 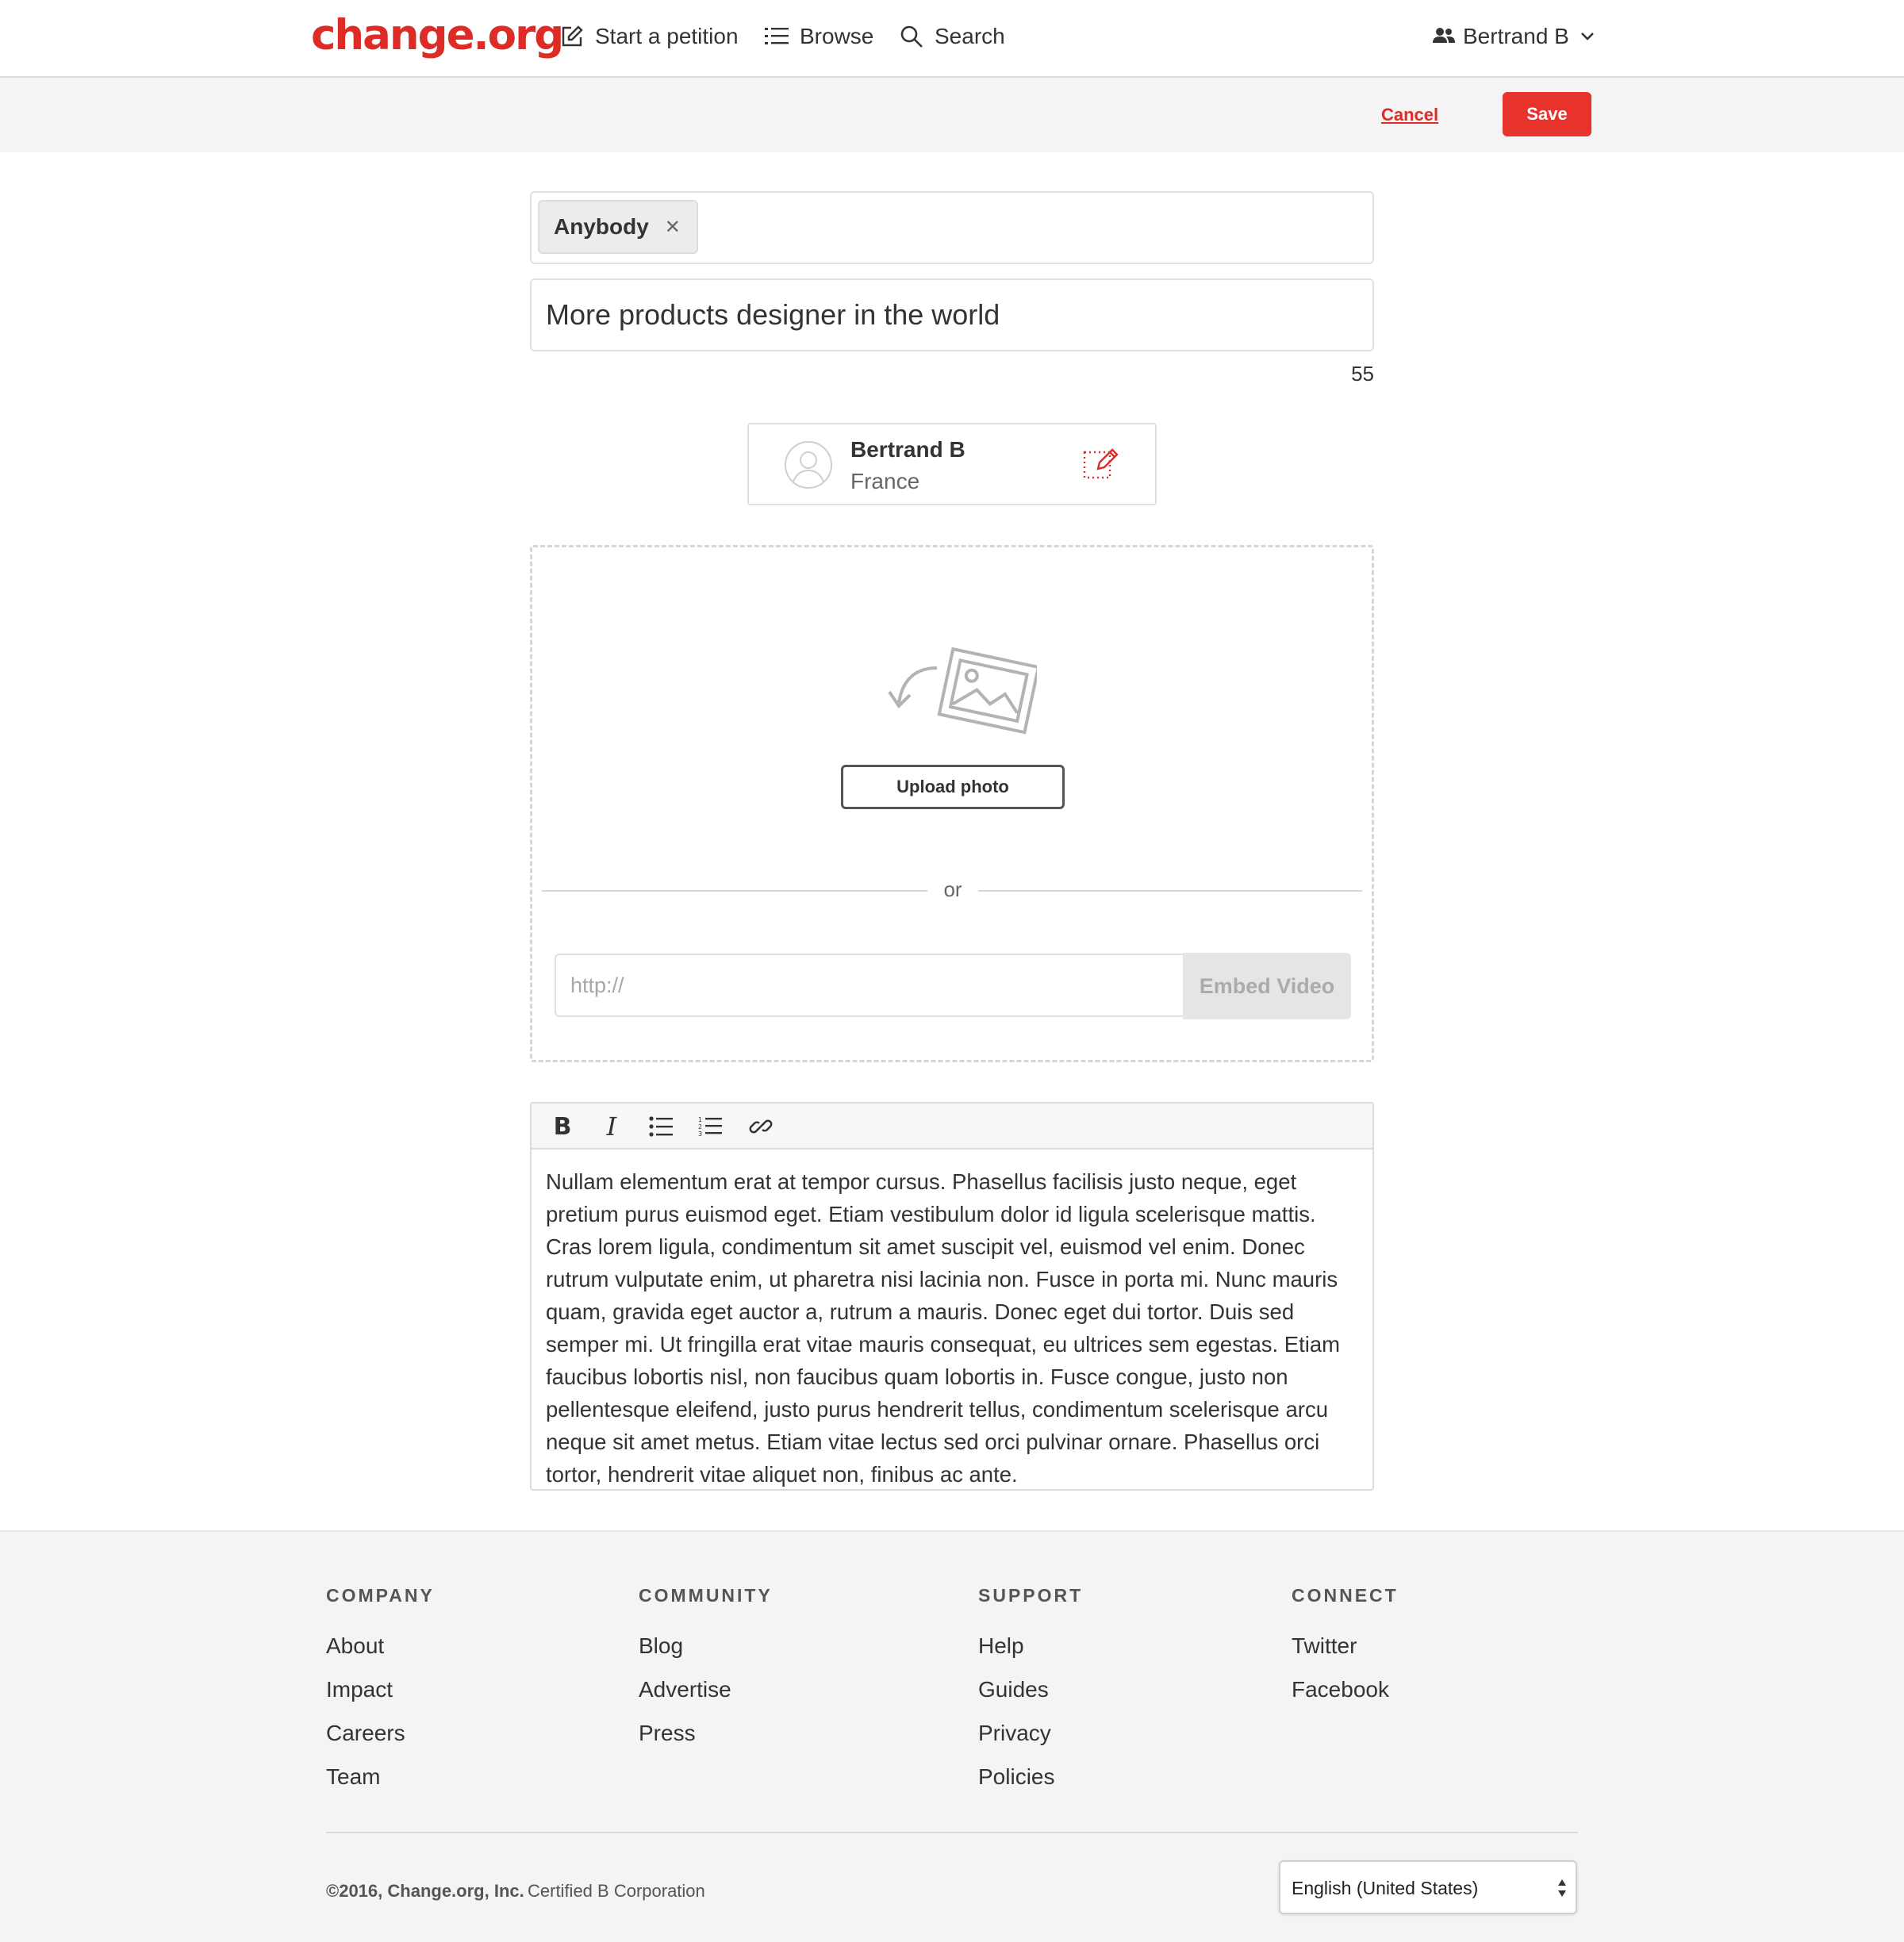 I want to click on avatar-icon, so click(x=808, y=465).